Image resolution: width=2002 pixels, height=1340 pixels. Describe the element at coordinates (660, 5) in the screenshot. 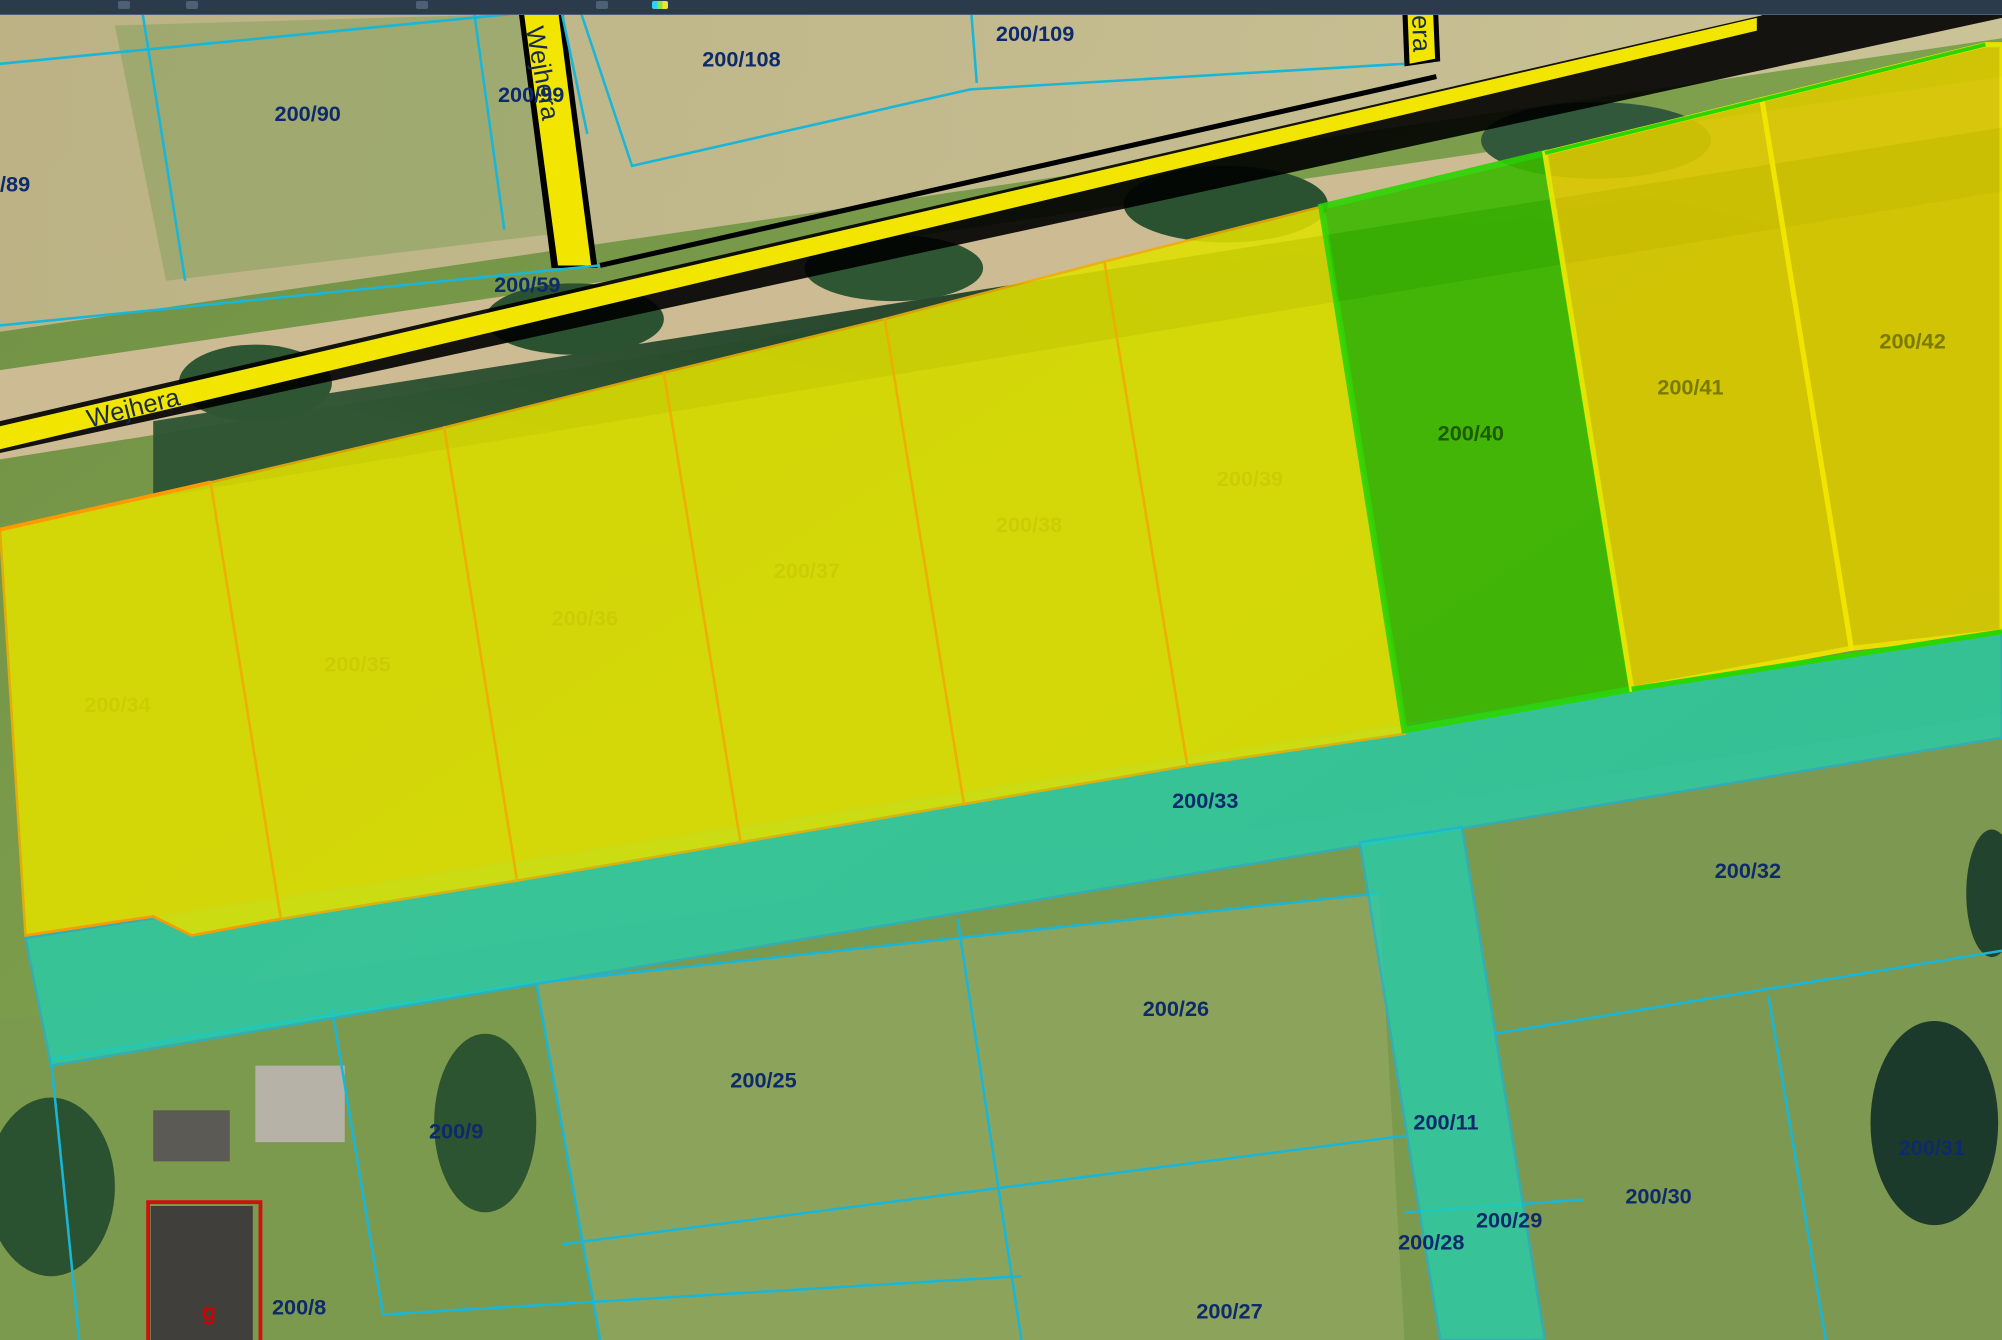

I see `legend-icon` at that location.